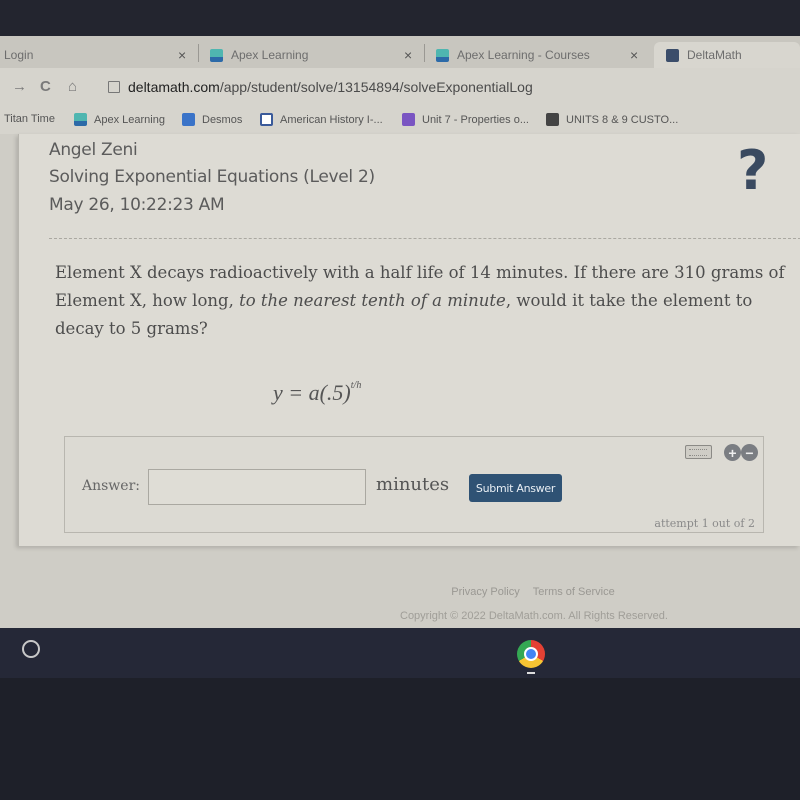 This screenshot has width=800, height=800. Describe the element at coordinates (515, 488) in the screenshot. I see `submit-answer-button: Submit Answer` at that location.